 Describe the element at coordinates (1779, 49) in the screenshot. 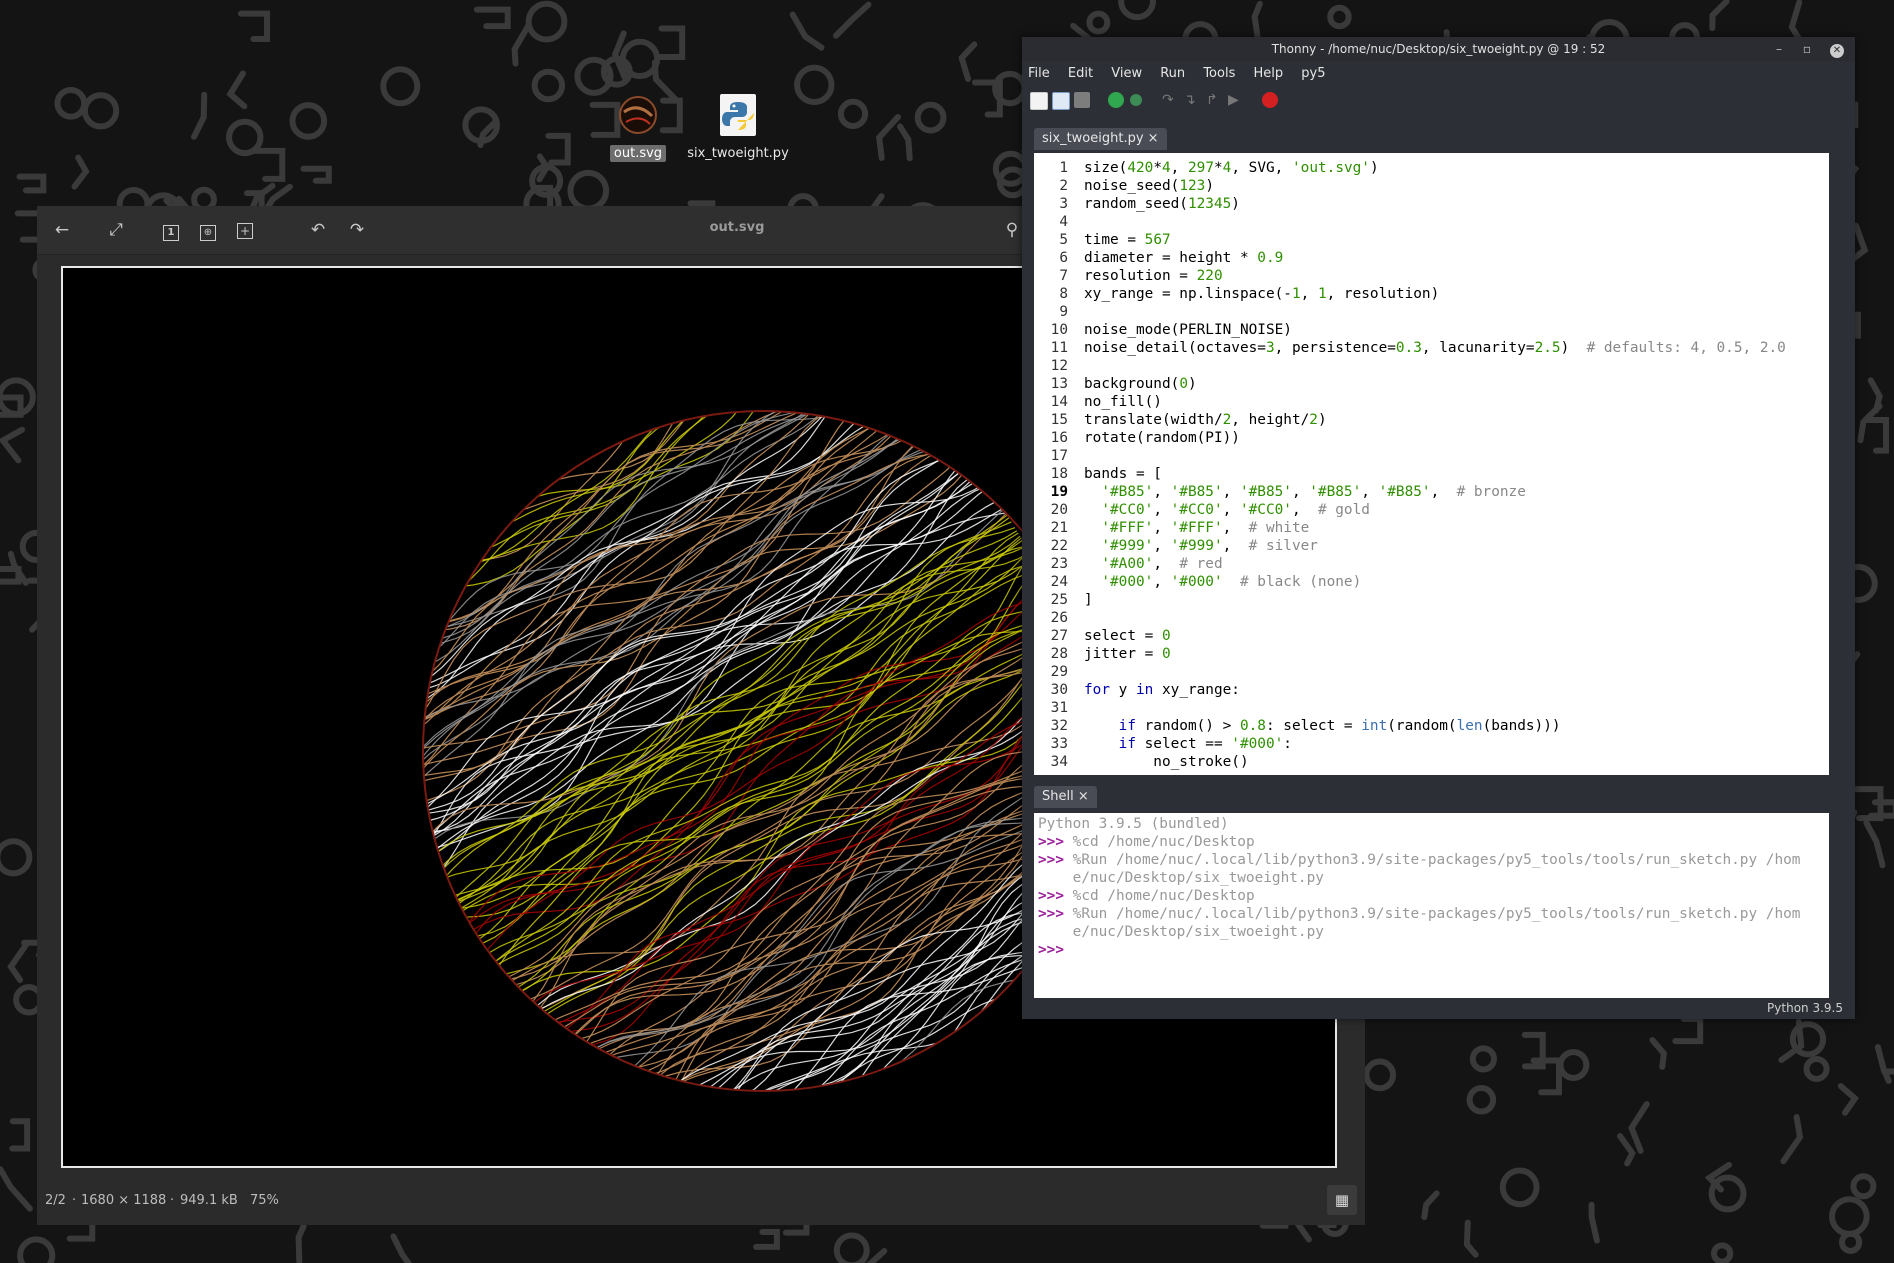

I see `minimize-icon: –` at that location.